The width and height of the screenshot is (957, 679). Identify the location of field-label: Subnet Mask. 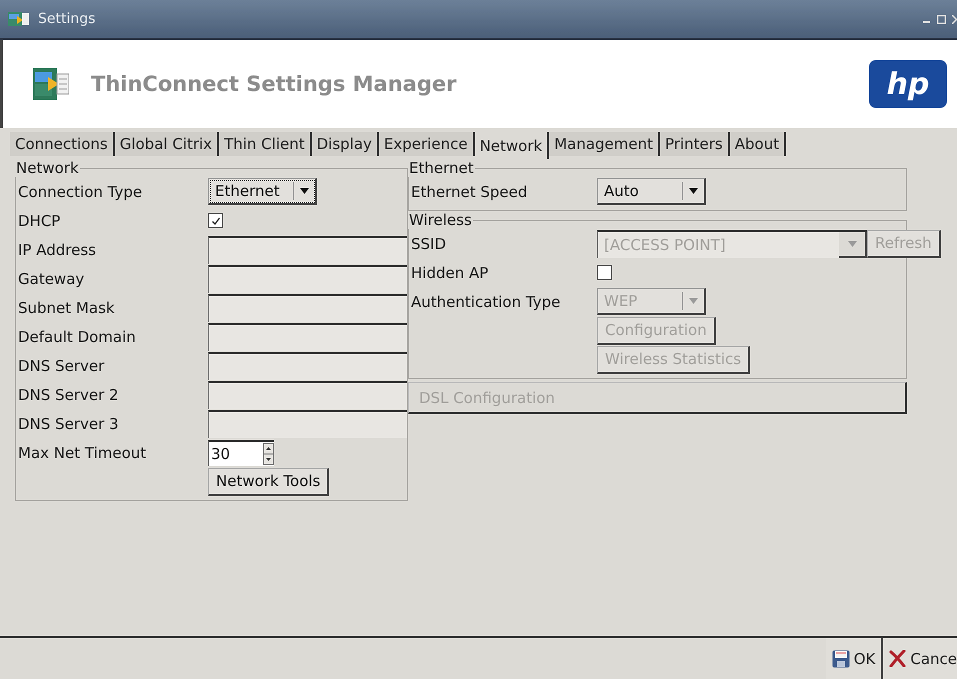
(67, 307).